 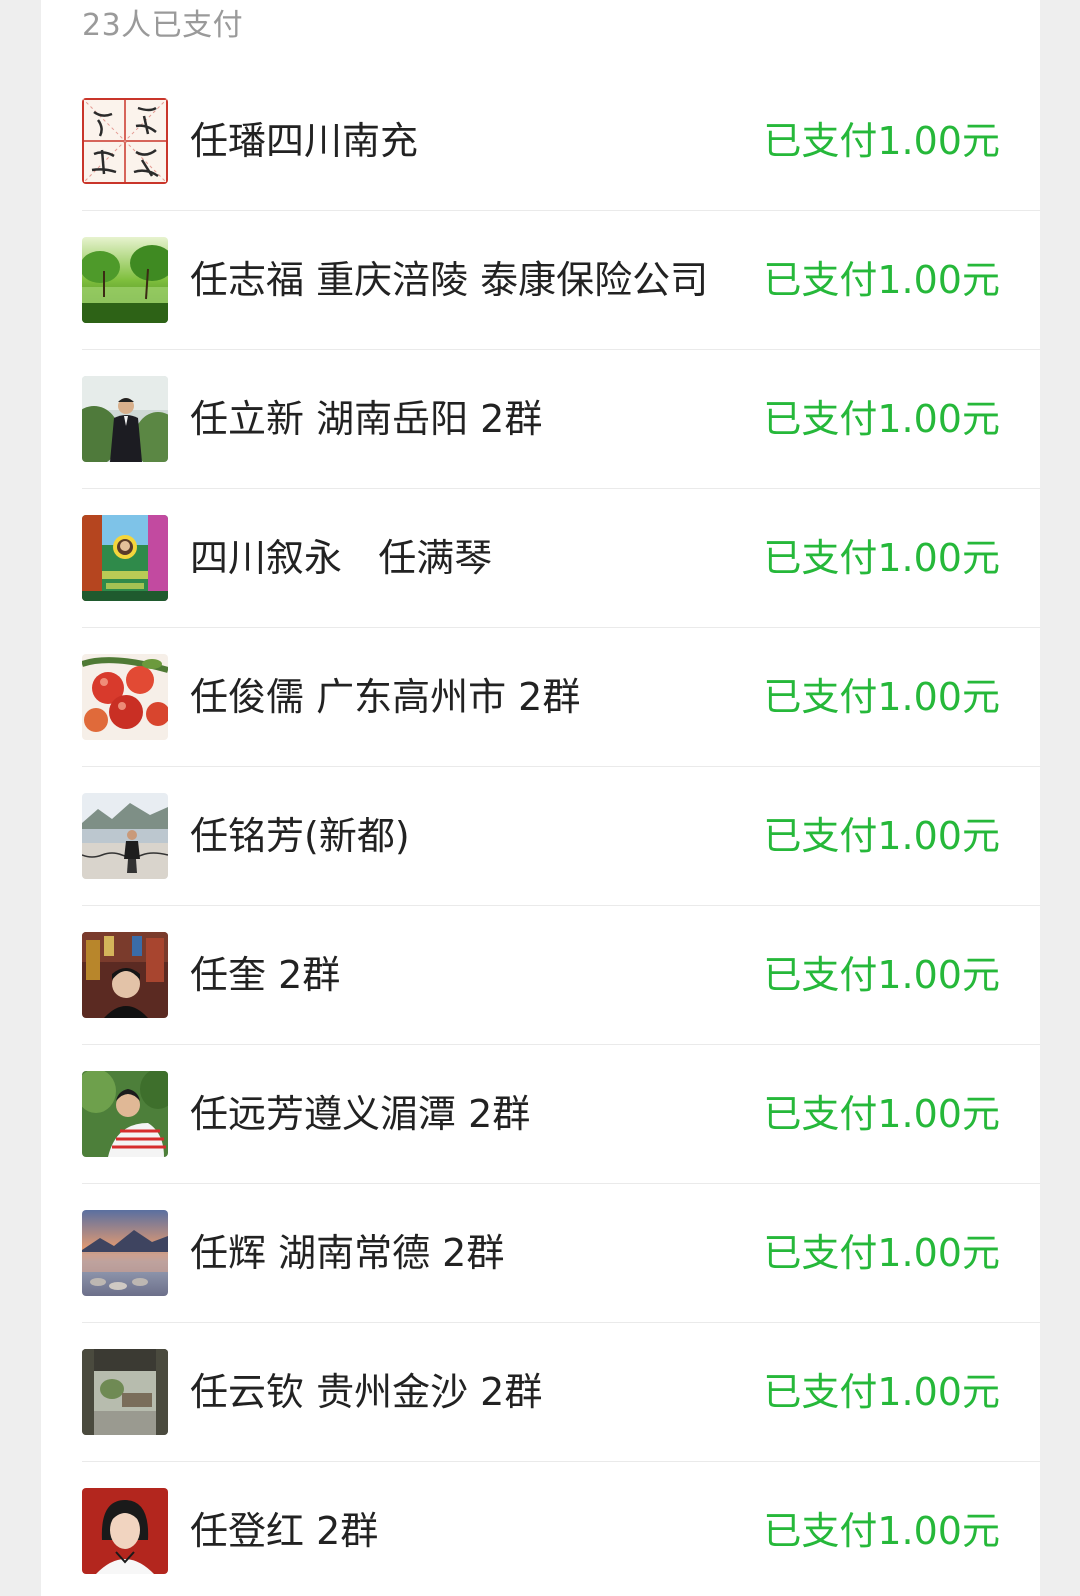 What do you see at coordinates (125, 1531) in the screenshot?
I see `woman-portrait-avatar` at bounding box center [125, 1531].